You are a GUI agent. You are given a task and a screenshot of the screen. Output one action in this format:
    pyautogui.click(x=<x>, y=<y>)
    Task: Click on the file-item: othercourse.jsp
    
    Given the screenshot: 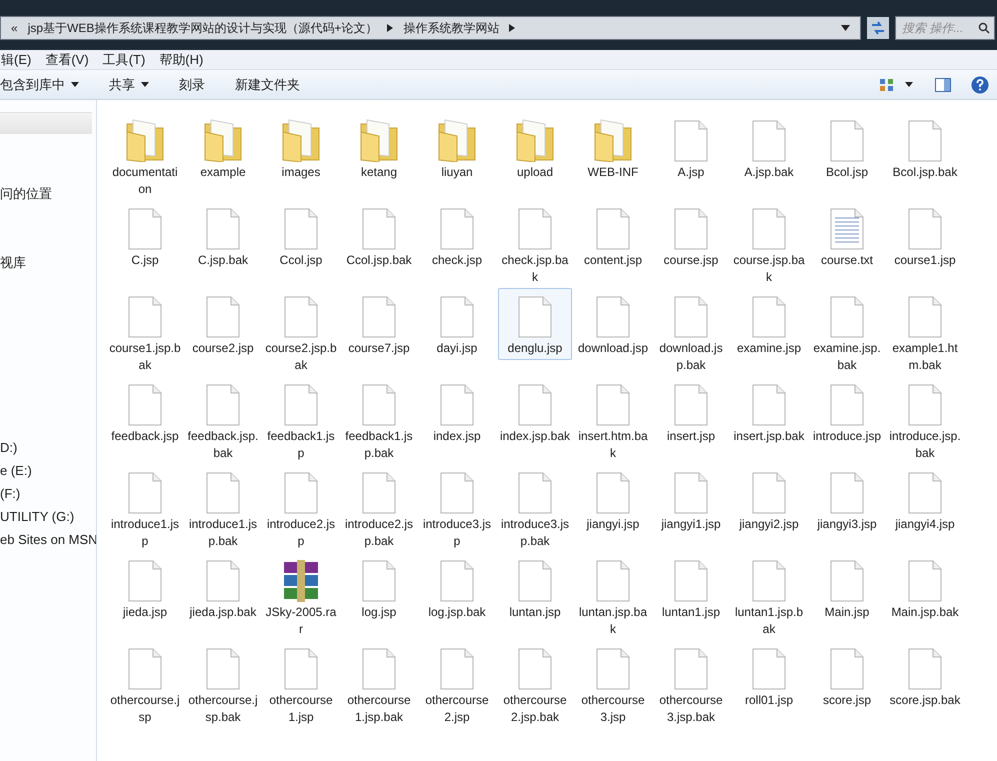 What is the action you would take?
    pyautogui.click(x=145, y=684)
    